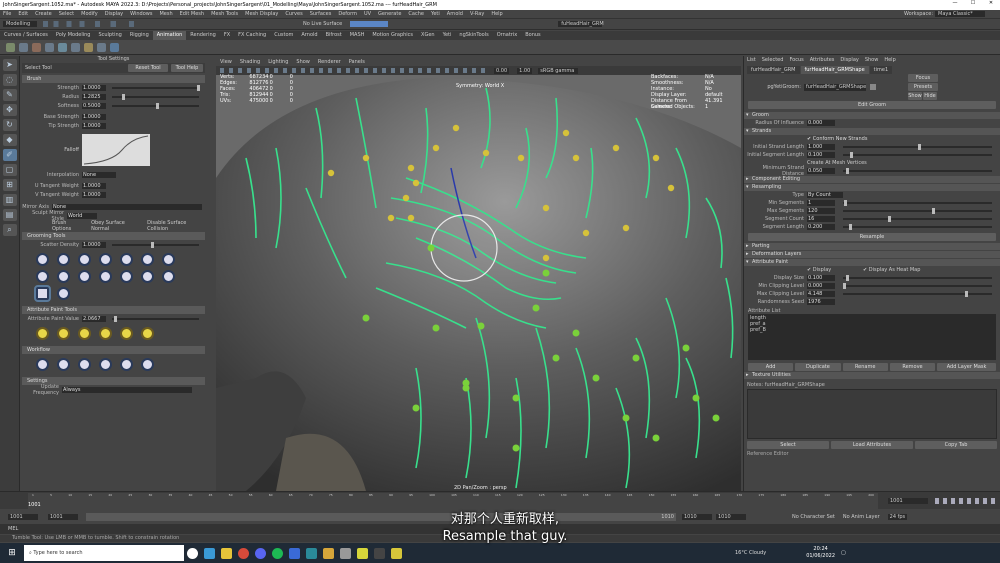 This screenshot has width=1000, height=563. What do you see at coordinates (147, 364) in the screenshot?
I see `redo-groom-icon` at bounding box center [147, 364].